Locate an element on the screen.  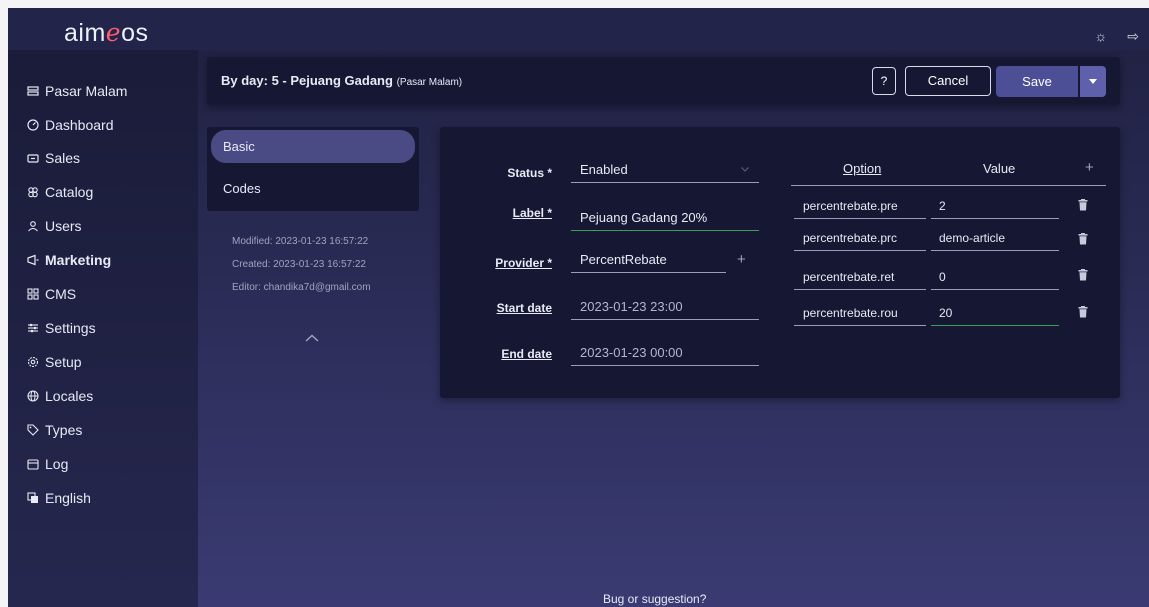
tab-codes: Codes is located at coordinates (313, 188).